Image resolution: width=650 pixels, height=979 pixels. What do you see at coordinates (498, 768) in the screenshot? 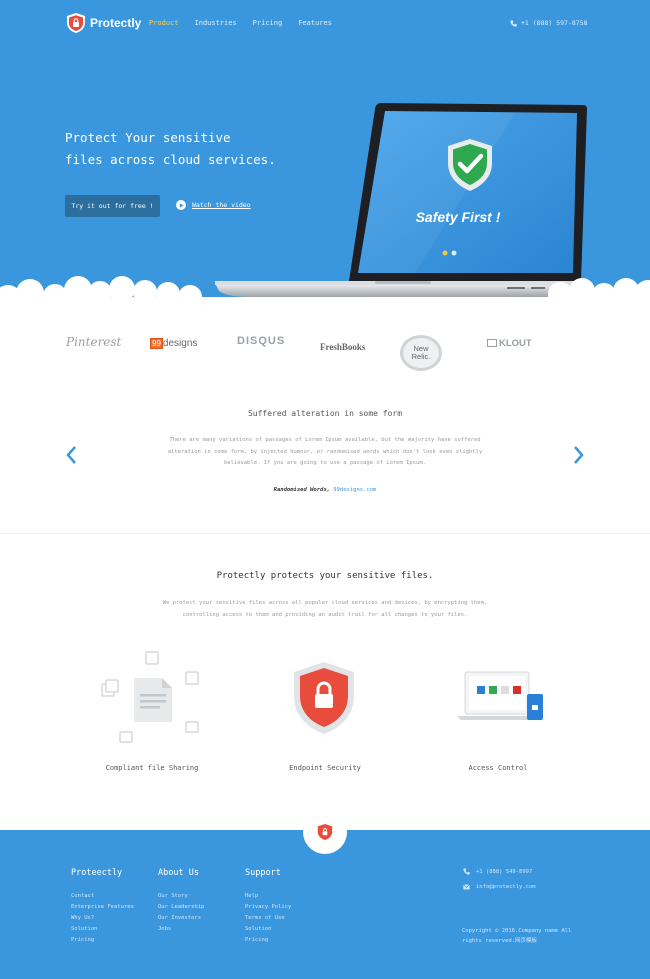
I see `feature-label-access: Access Control` at bounding box center [498, 768].